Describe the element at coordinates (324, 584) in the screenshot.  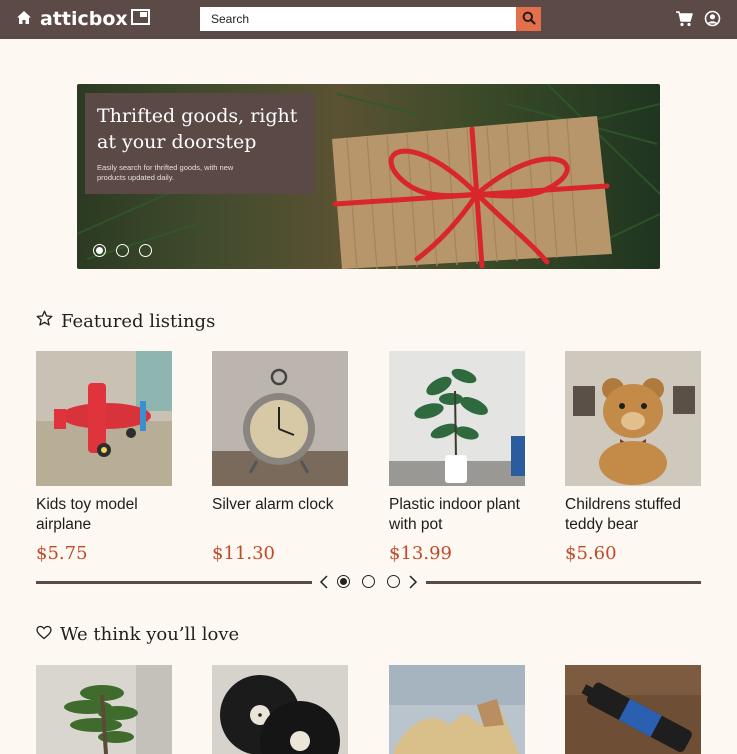
I see `chevron-left-icon` at that location.